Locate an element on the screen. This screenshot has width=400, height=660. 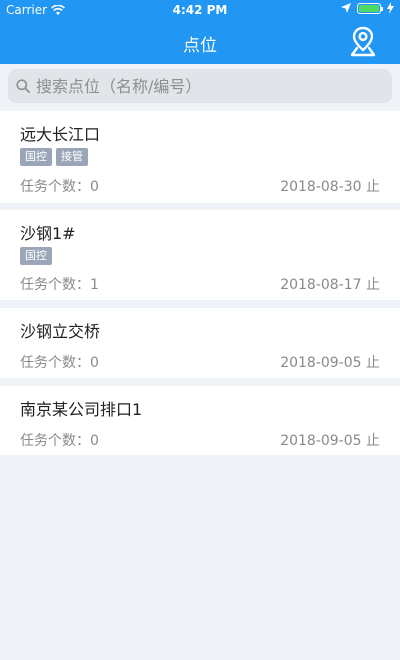
tag-badge: 接管 is located at coordinates (72, 157).